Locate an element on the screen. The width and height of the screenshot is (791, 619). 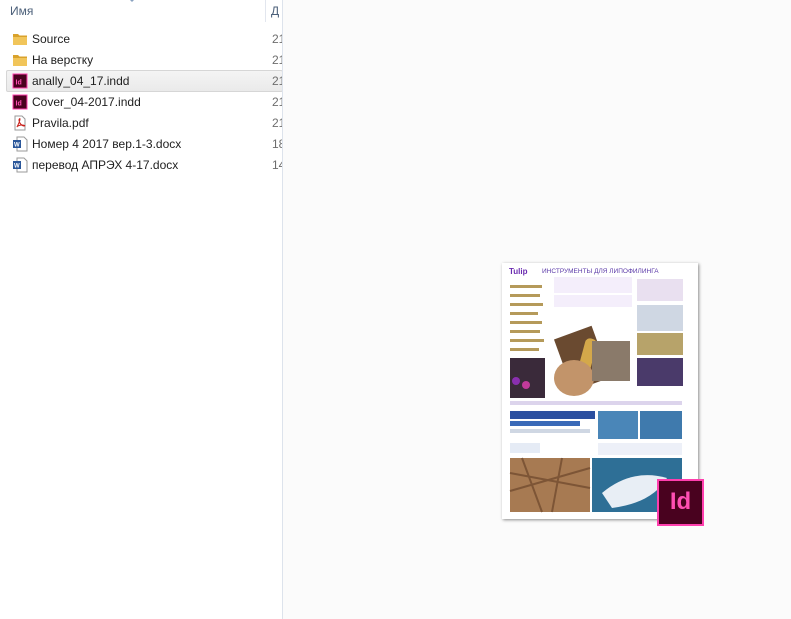
file-name: На верстку is located at coordinates (63, 60).